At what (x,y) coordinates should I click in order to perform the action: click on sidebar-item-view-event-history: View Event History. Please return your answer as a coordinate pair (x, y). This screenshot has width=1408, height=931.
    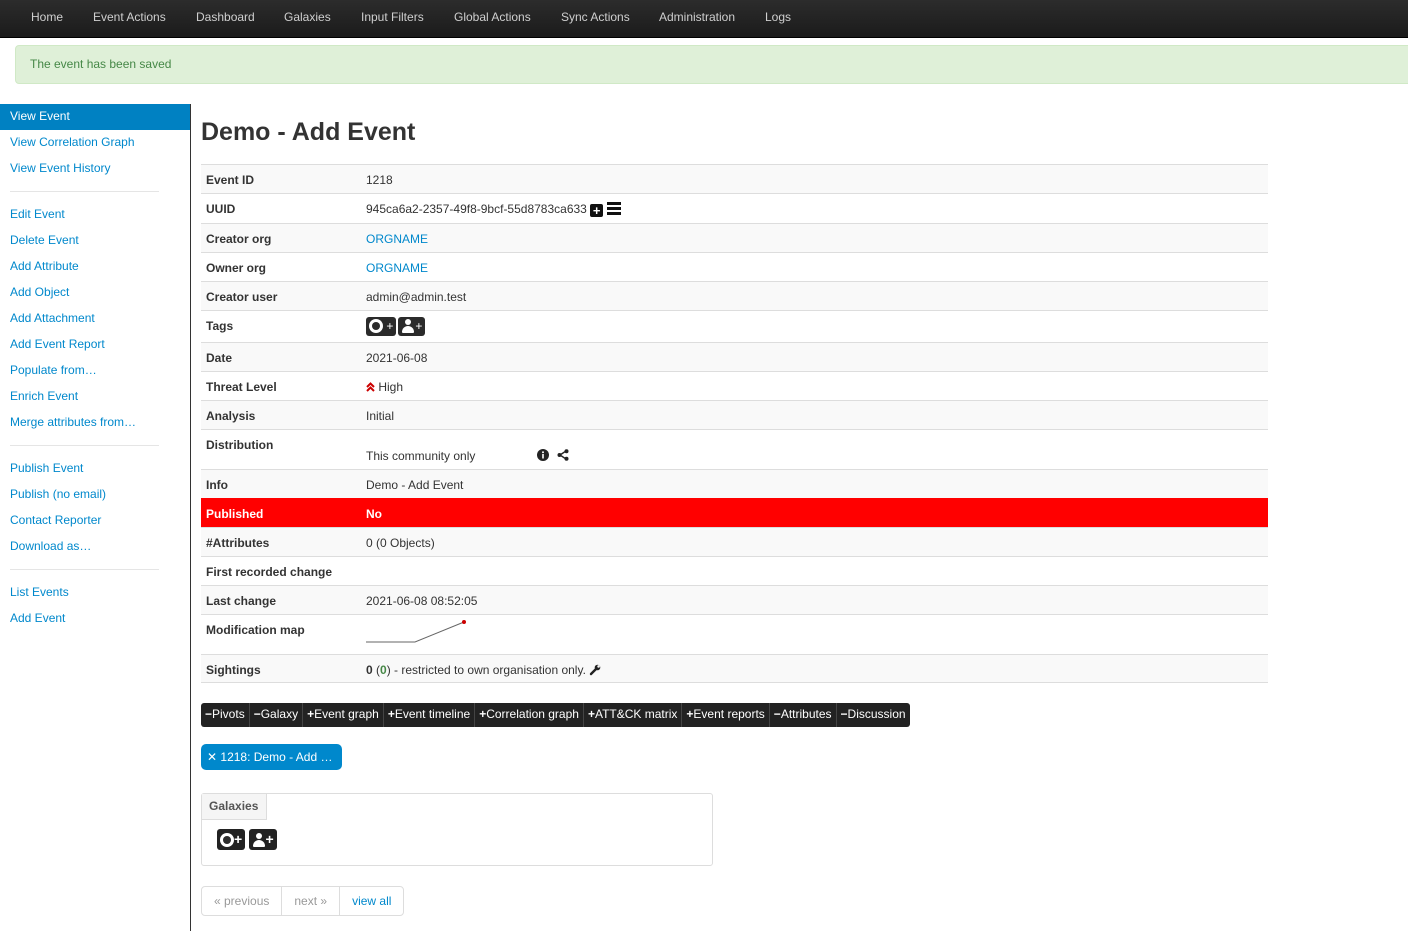
    Looking at the image, I should click on (95, 169).